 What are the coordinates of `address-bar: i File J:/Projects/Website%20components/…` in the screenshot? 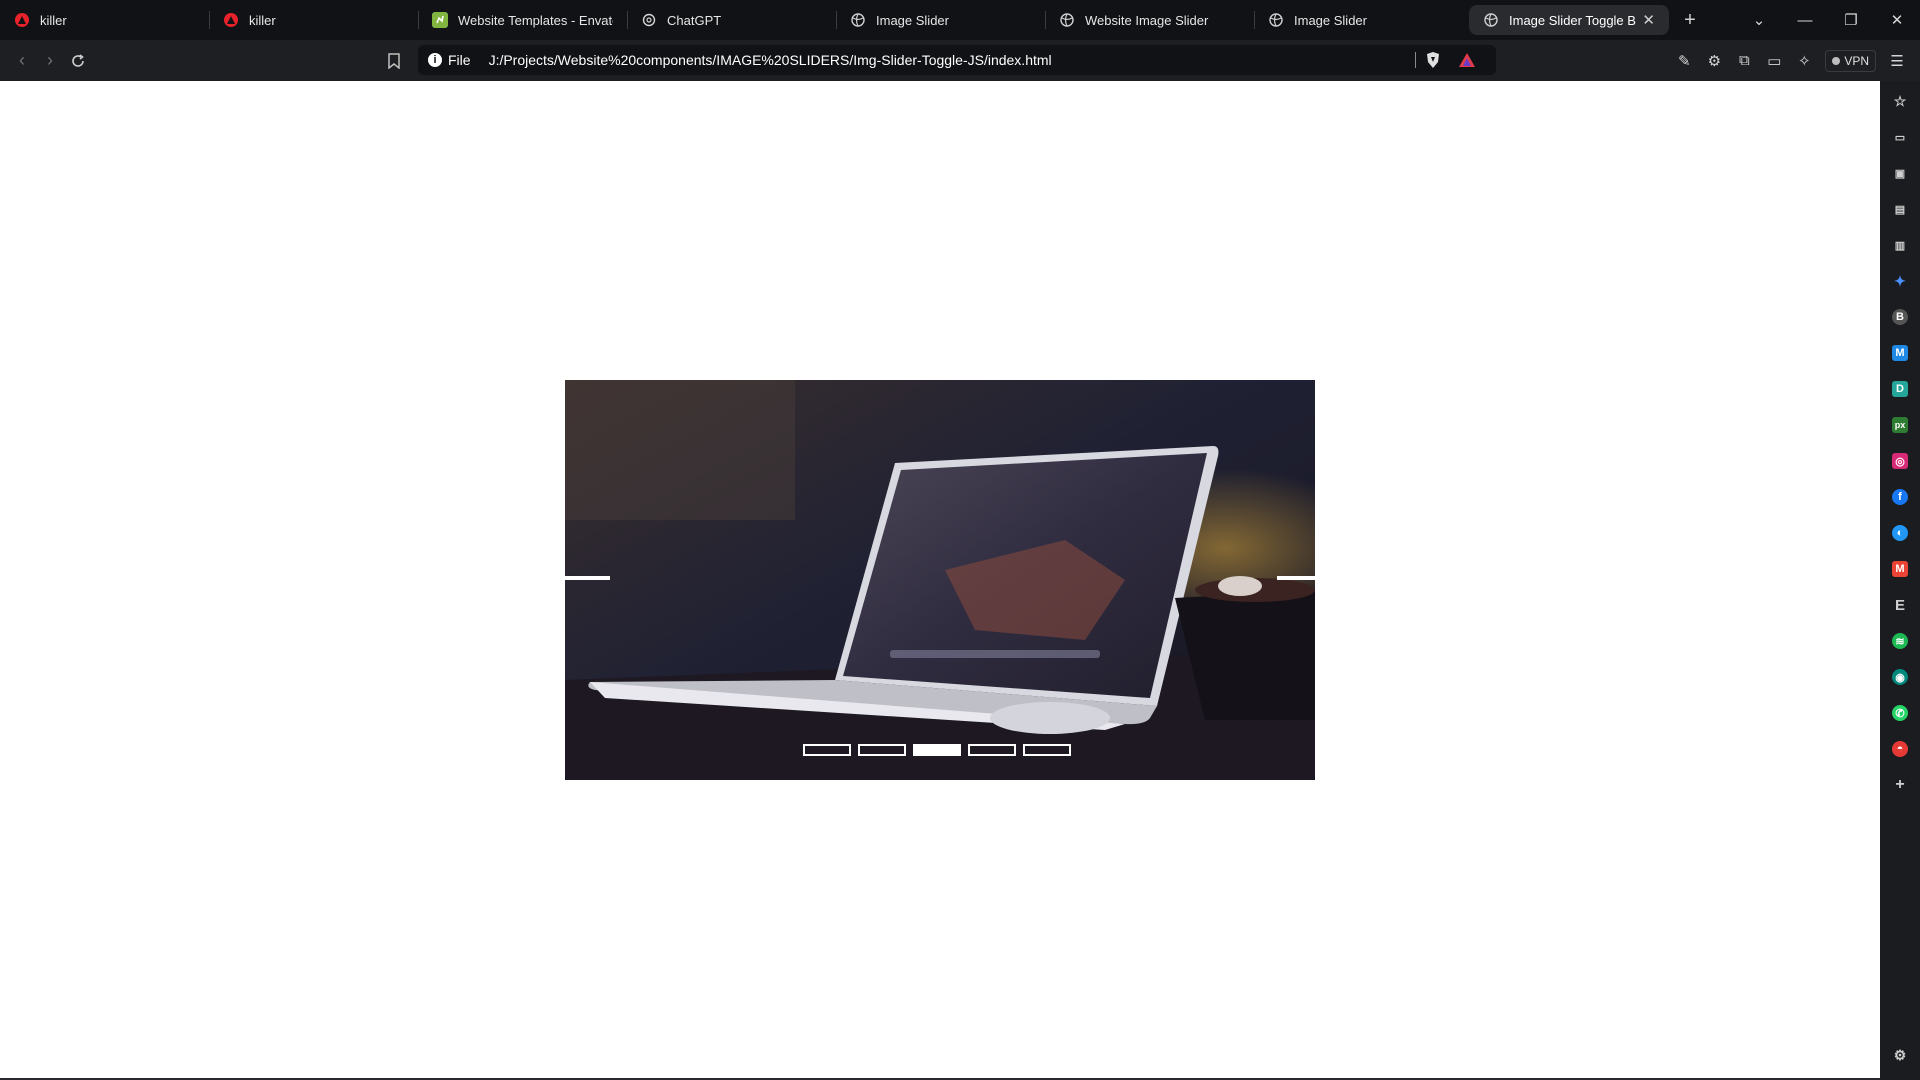 It's located at (957, 60).